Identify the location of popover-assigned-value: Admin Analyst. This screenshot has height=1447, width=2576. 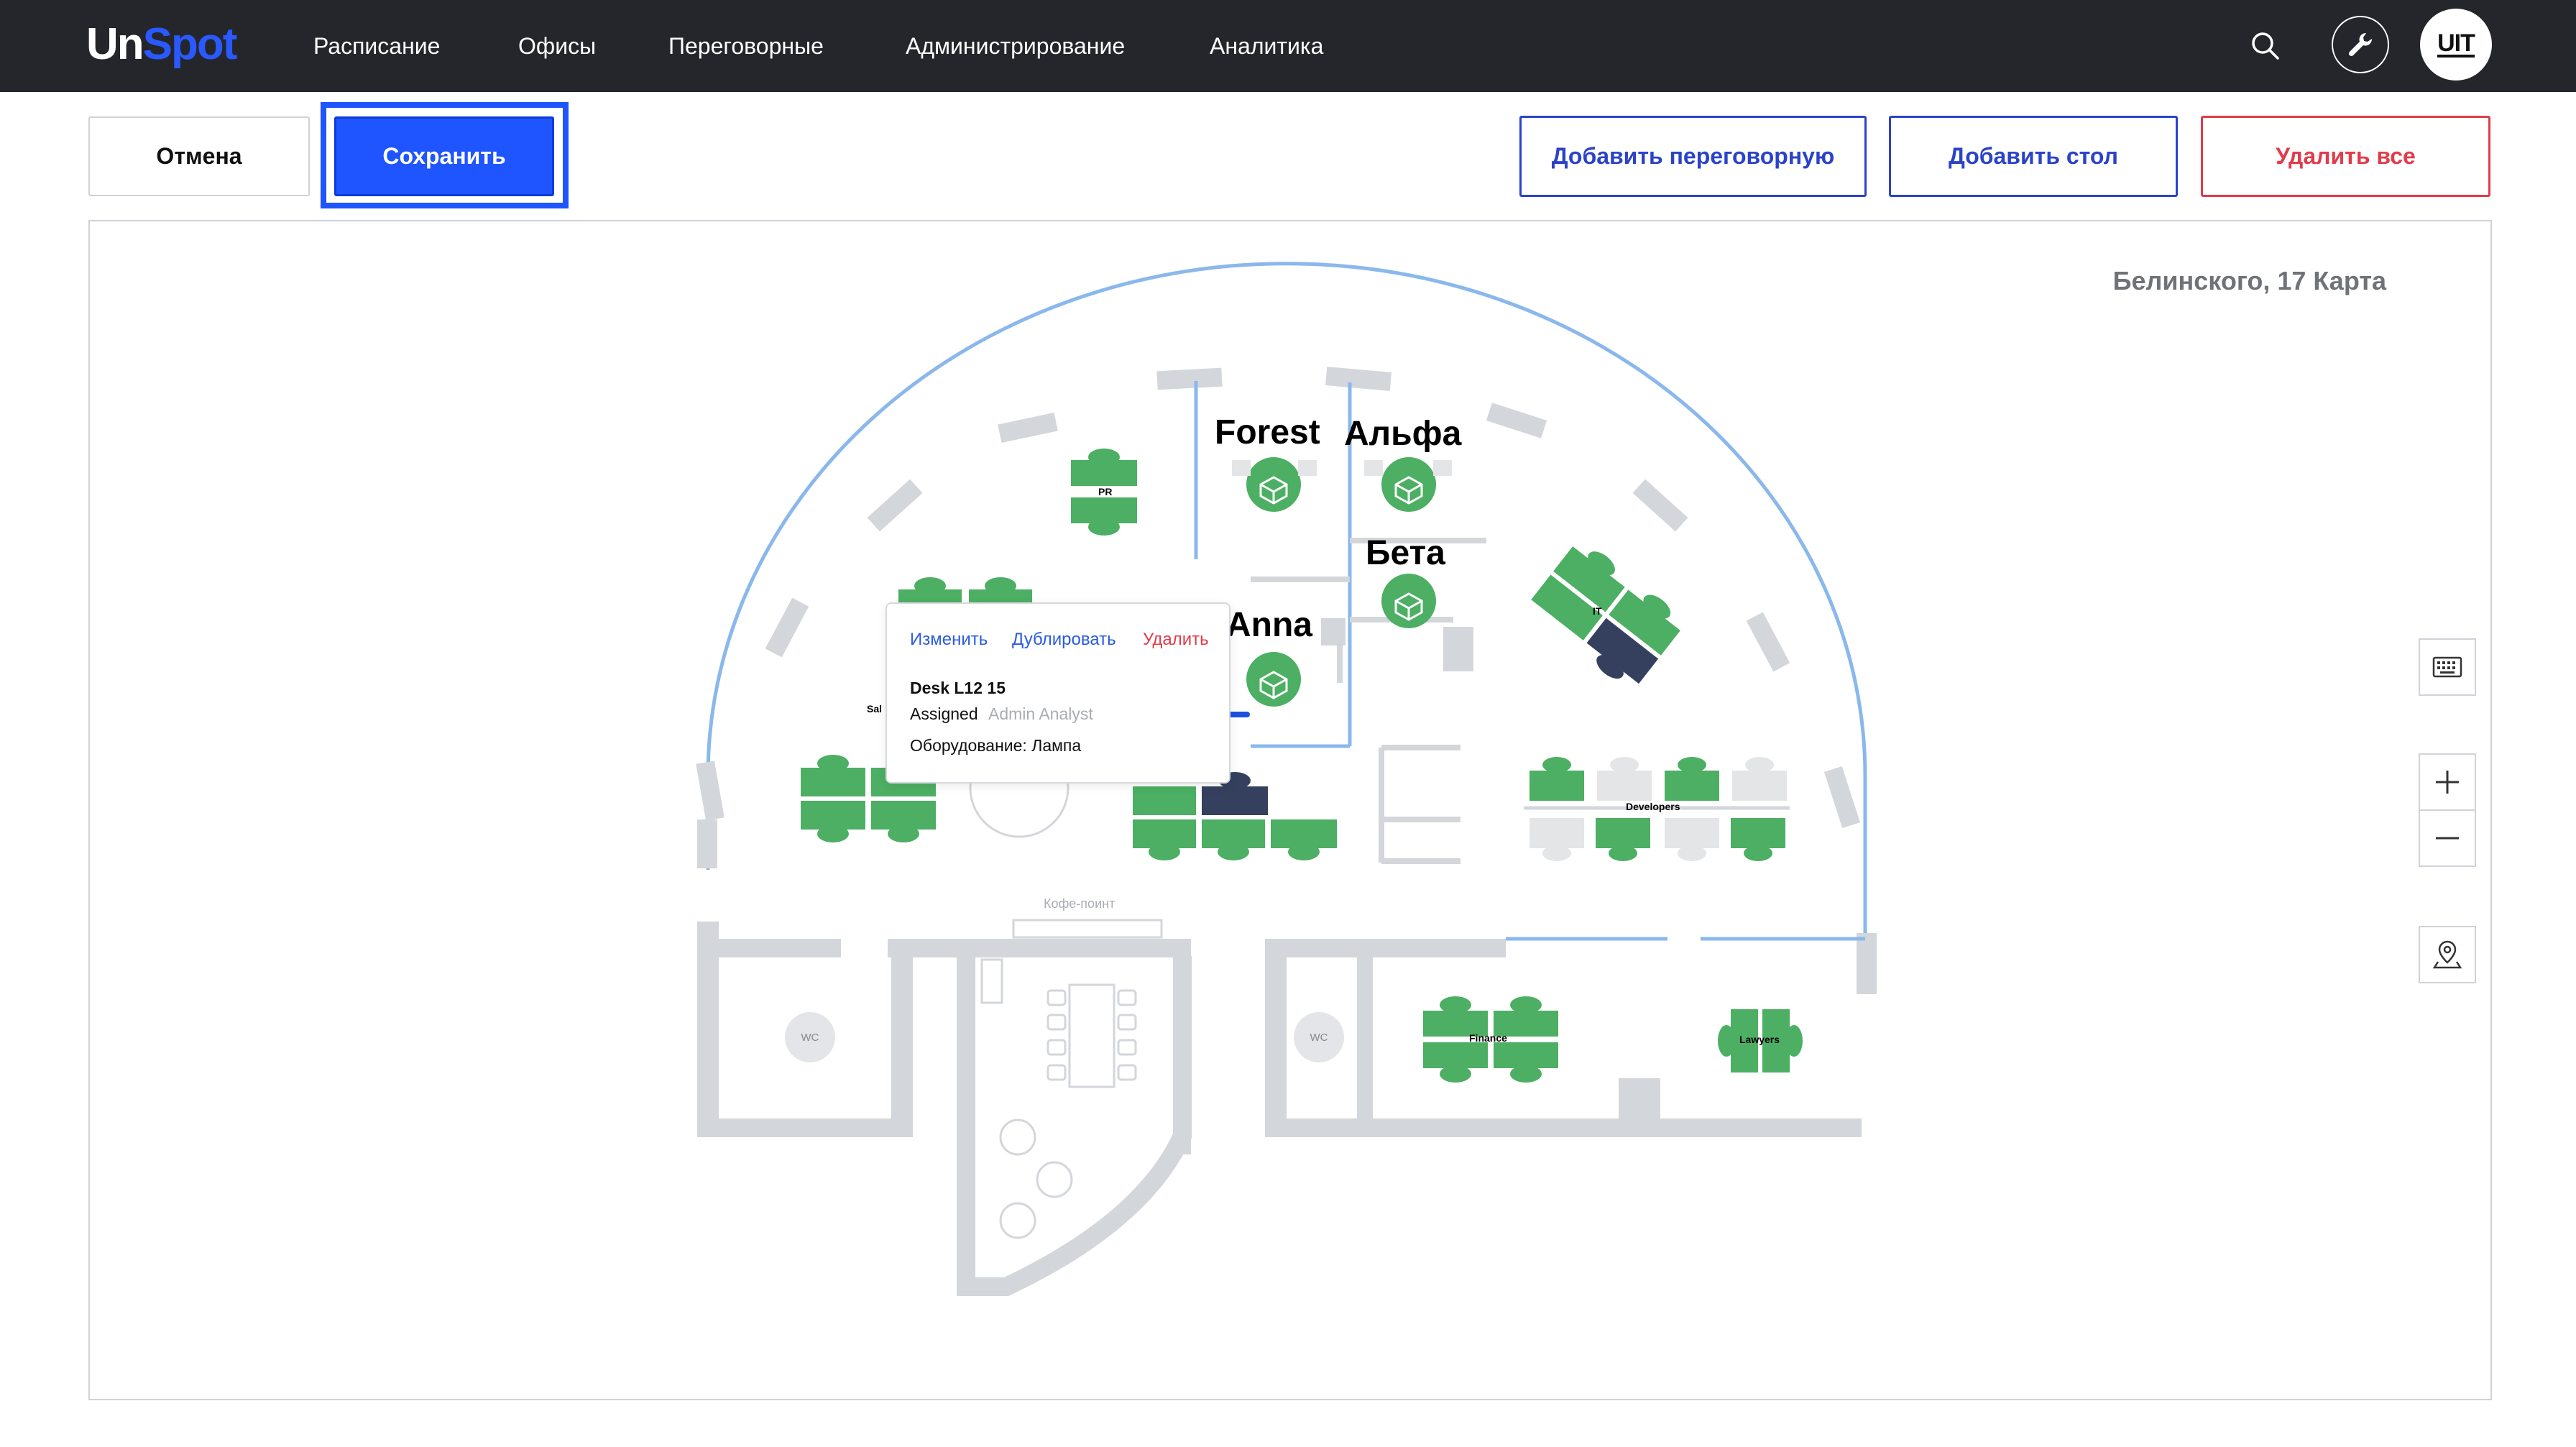
(1040, 713).